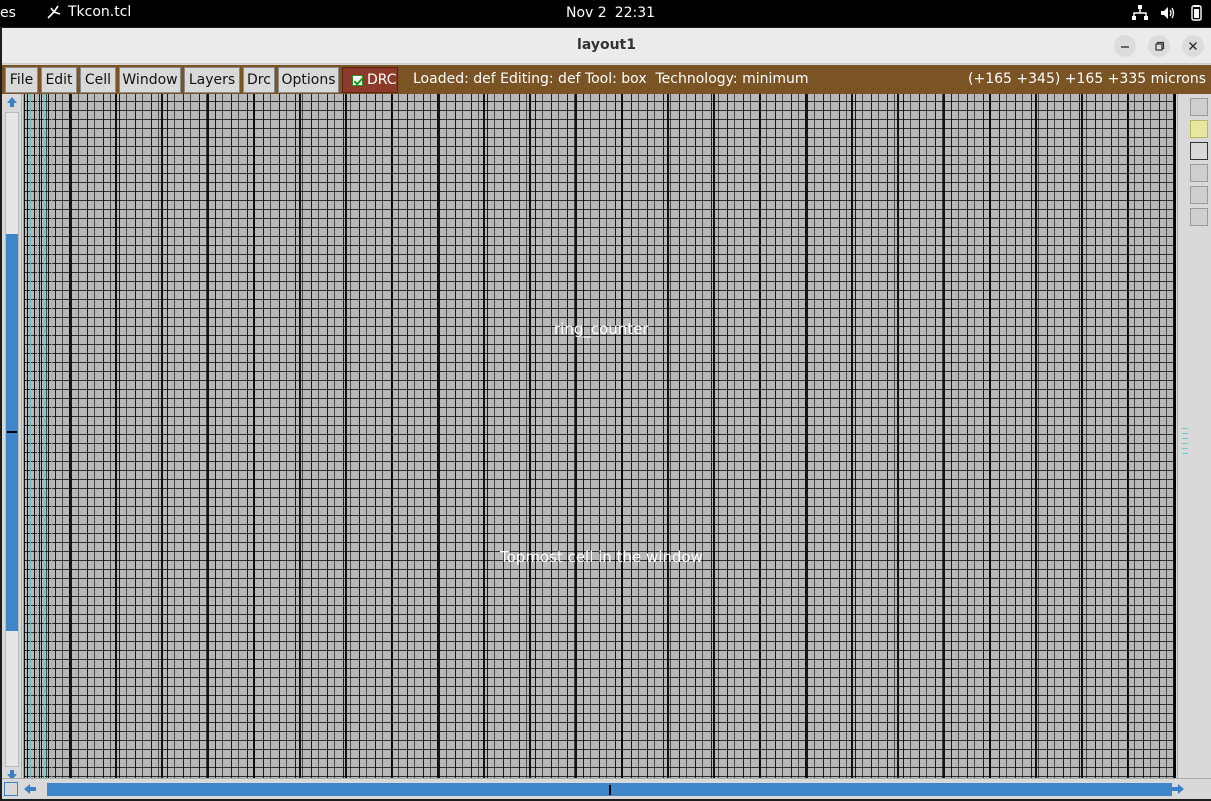 The width and height of the screenshot is (1211, 801). I want to click on cursor-coordinates: (+165 +345) +165 +335 microns, so click(1087, 79).